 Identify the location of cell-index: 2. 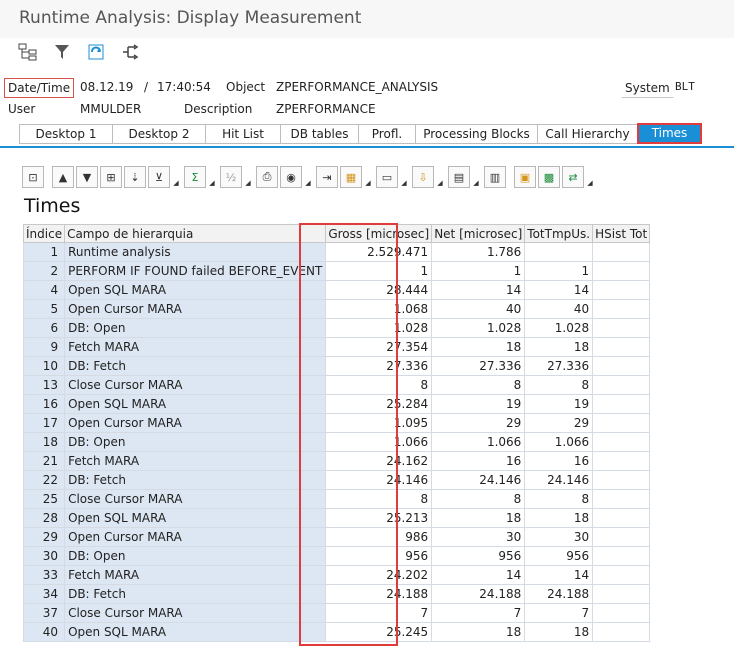
(44, 271).